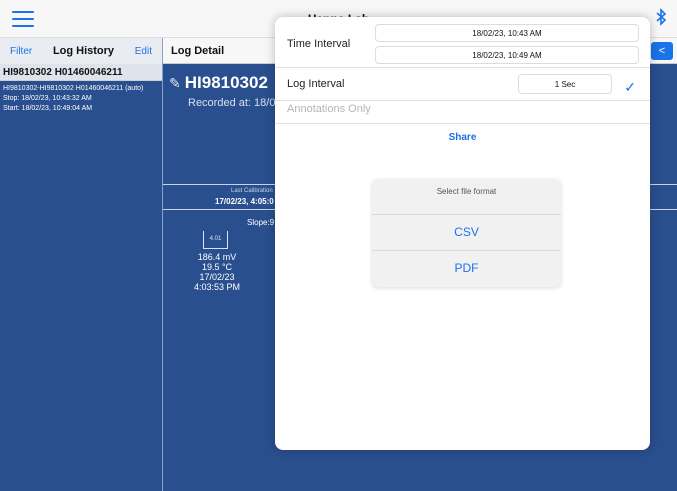  I want to click on slope-text: Slope:9, so click(261, 222).